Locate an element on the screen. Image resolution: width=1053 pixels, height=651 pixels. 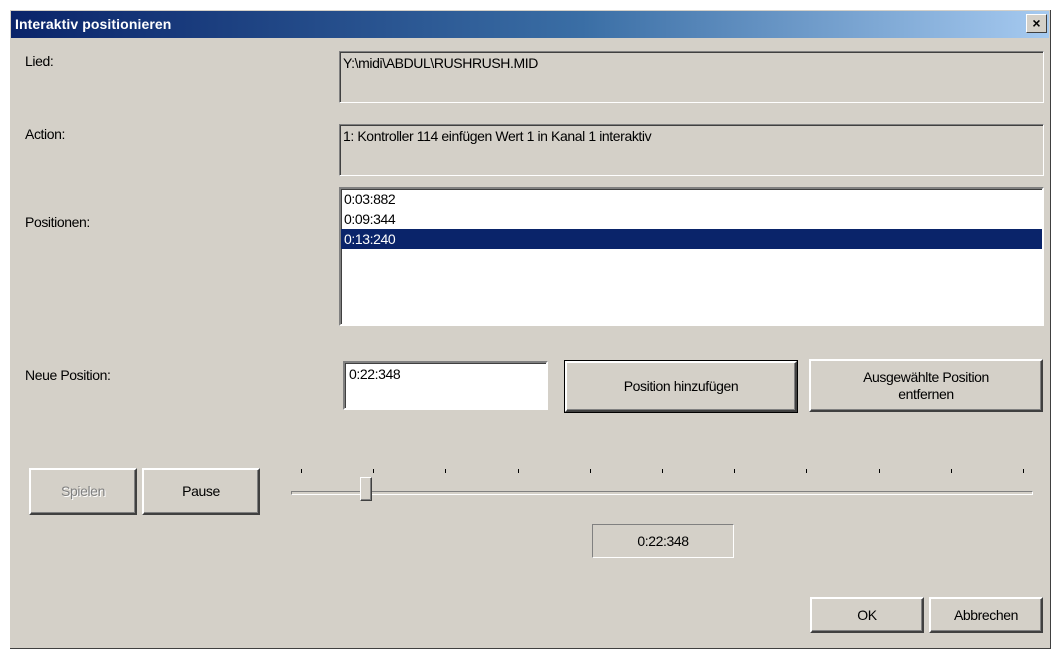
action-label: Action: is located at coordinates (45, 134).